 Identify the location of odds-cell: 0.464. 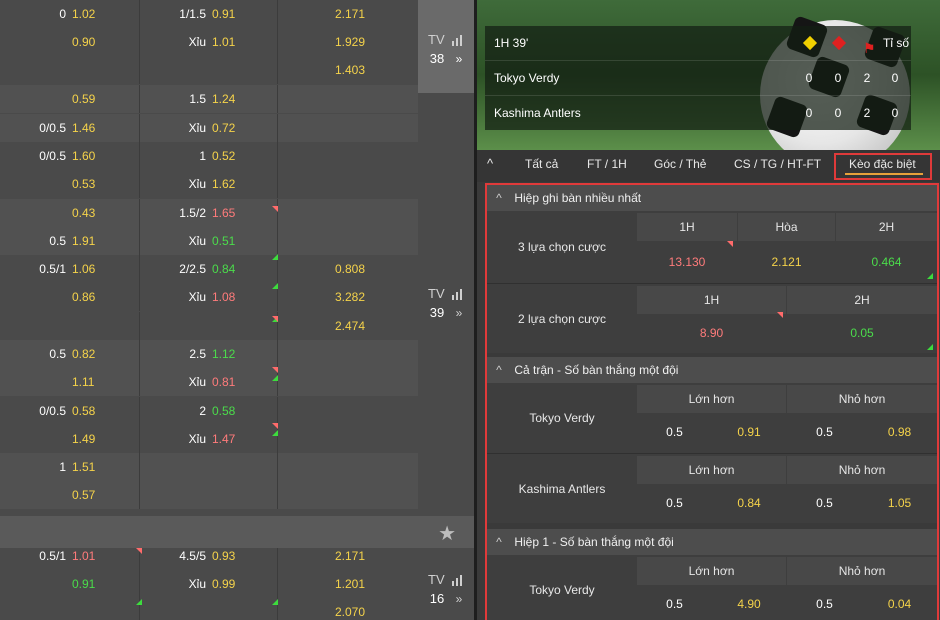
(886, 262).